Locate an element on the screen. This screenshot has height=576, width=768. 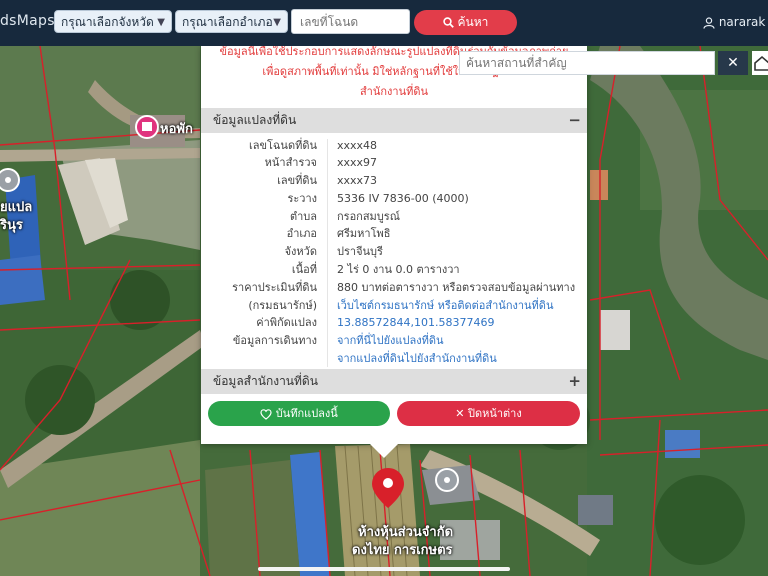
info-row-area: เนื้อที่ 2 ไร่ 0 งาน 0.0 ตารางวา is located at coordinates (394, 269).